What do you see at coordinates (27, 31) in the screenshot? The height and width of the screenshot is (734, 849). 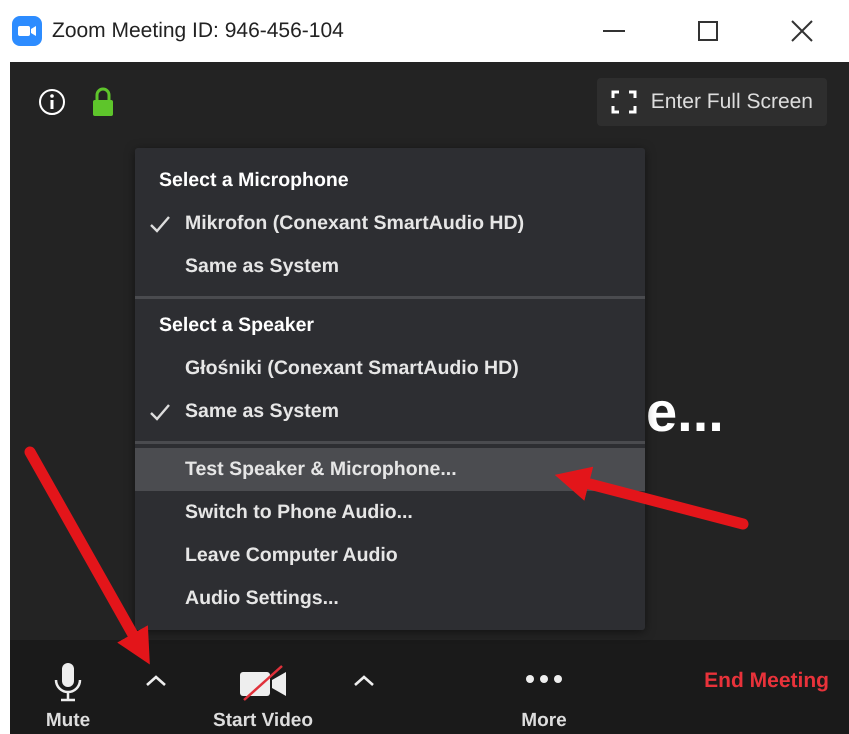 I see `app-logo-icon` at bounding box center [27, 31].